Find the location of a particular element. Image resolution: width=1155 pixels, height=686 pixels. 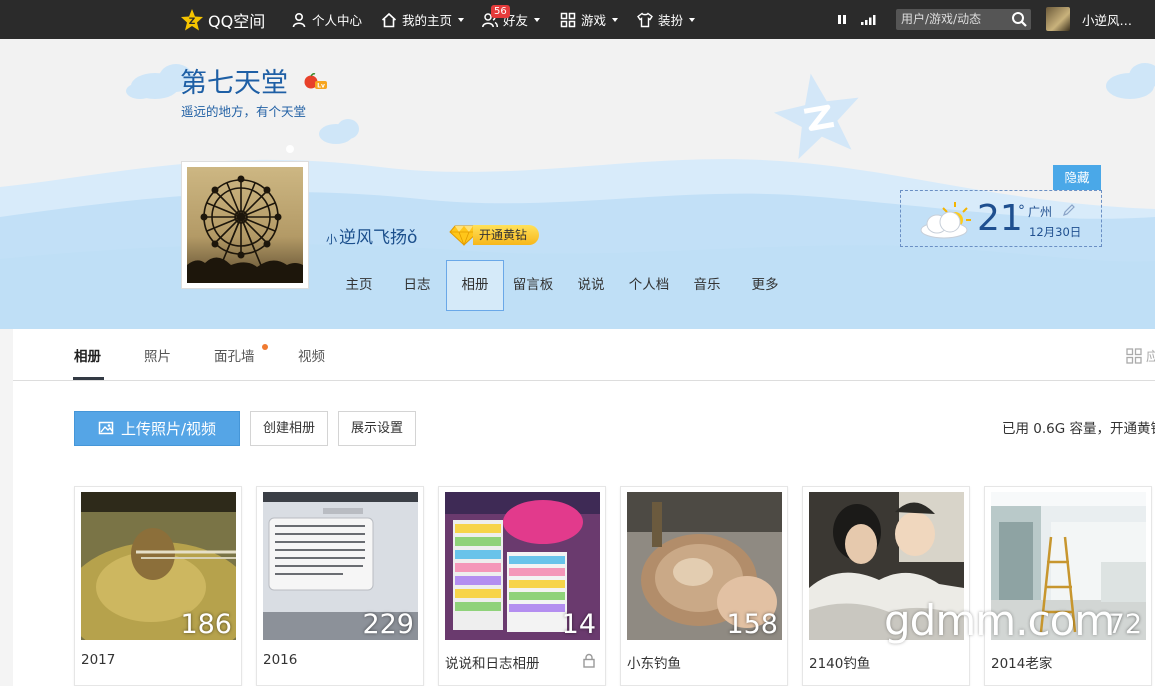

edit-pencil-icon is located at coordinates (1069, 210).